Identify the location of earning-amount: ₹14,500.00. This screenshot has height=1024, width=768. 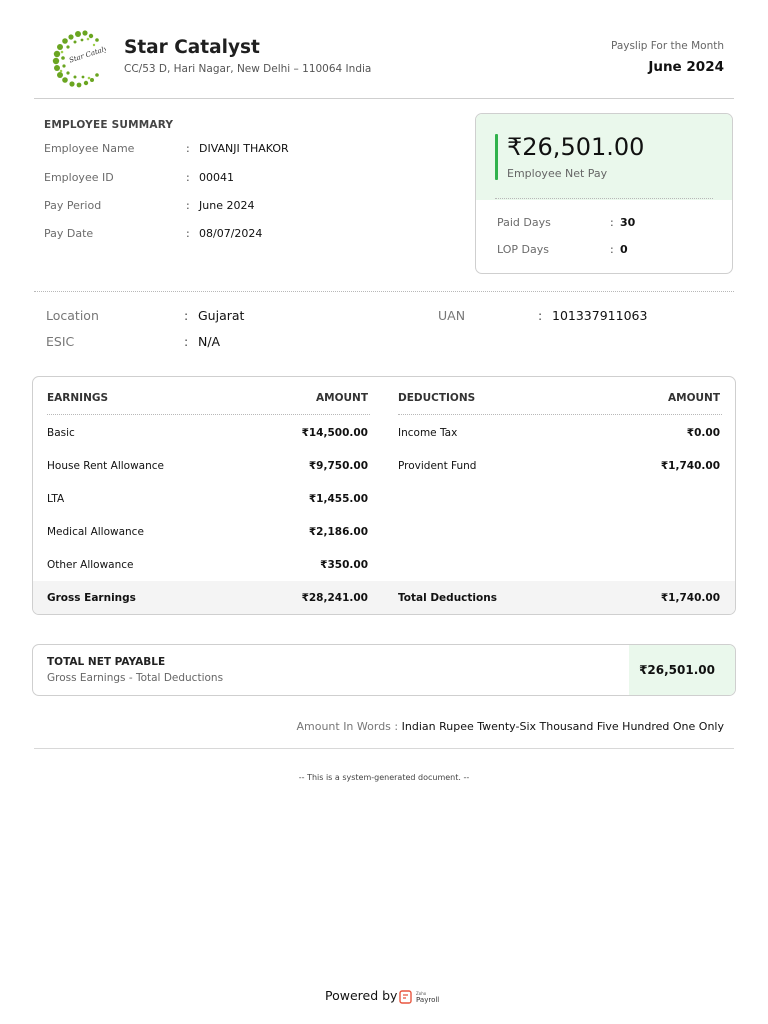
(334, 433).